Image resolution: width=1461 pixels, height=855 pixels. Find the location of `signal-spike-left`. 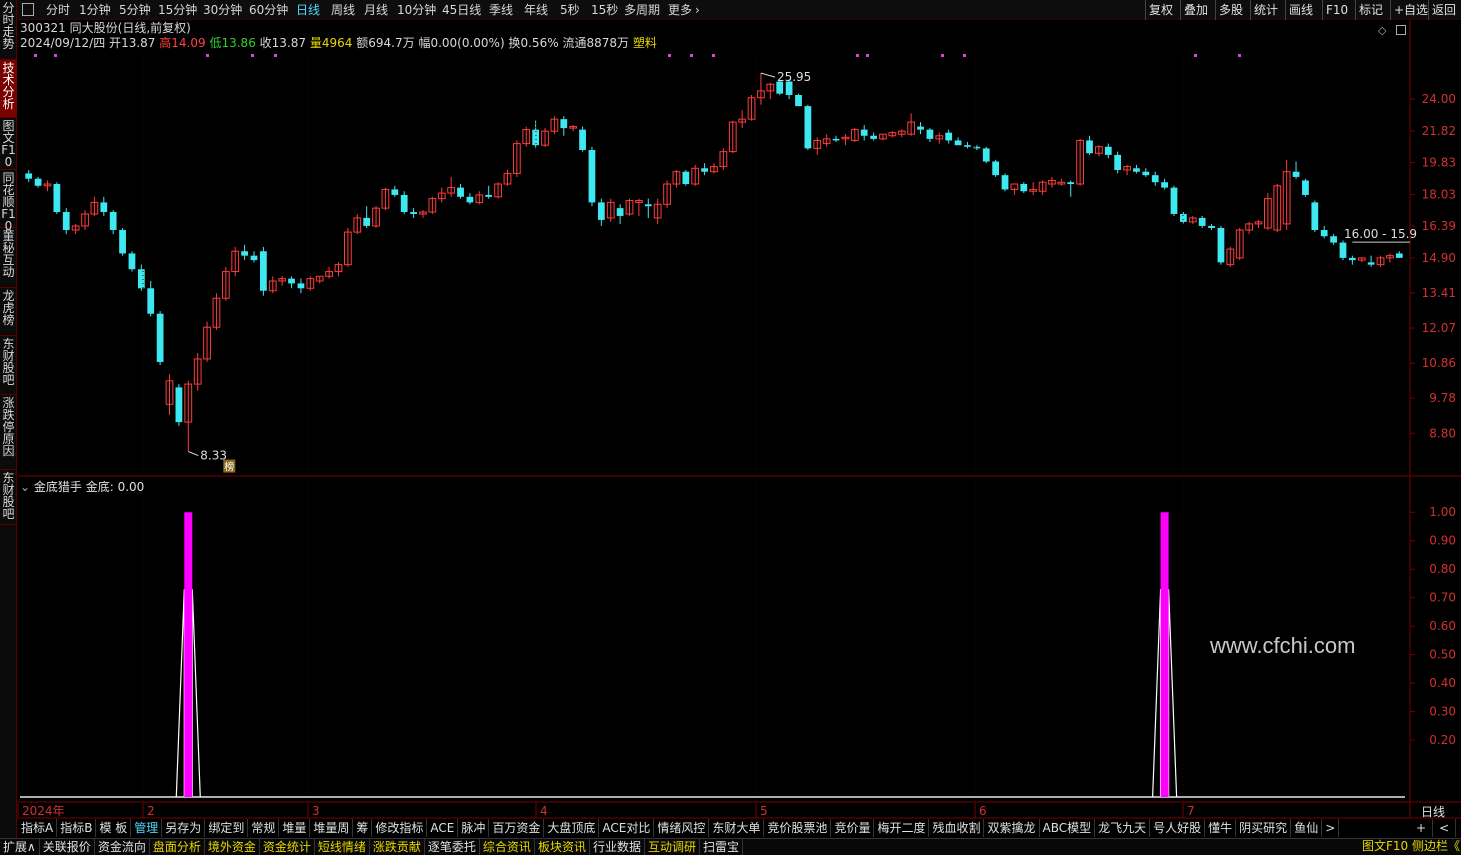

signal-spike-left is located at coordinates (1157, 693).